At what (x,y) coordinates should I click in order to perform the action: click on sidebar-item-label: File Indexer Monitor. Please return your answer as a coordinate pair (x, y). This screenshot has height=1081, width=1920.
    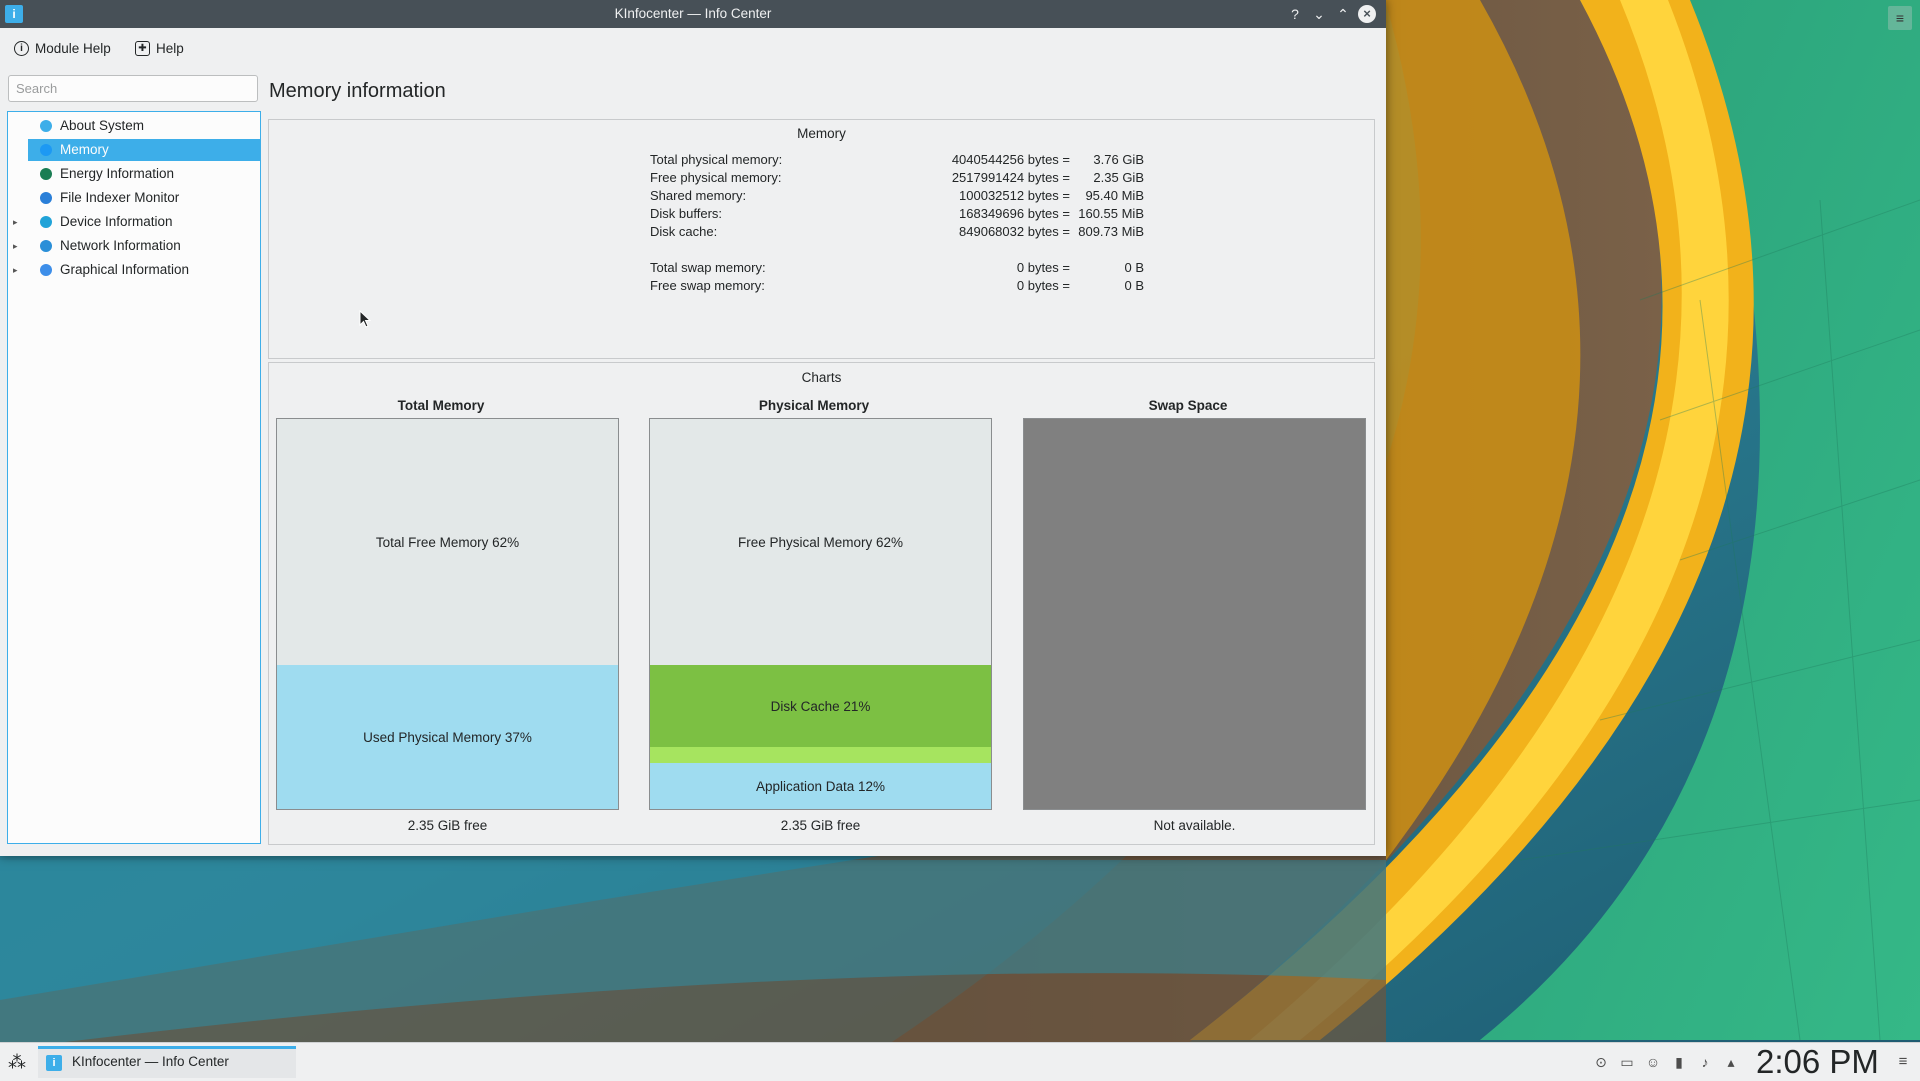
    Looking at the image, I should click on (120, 197).